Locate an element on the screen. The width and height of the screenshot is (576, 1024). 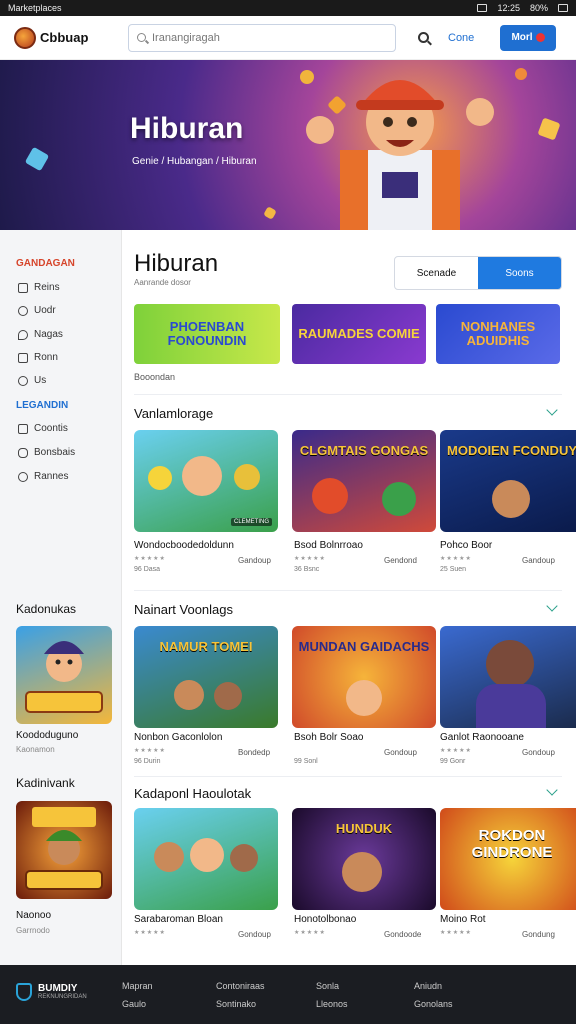
logo: Cbbuap is located at coordinates (71, 37).